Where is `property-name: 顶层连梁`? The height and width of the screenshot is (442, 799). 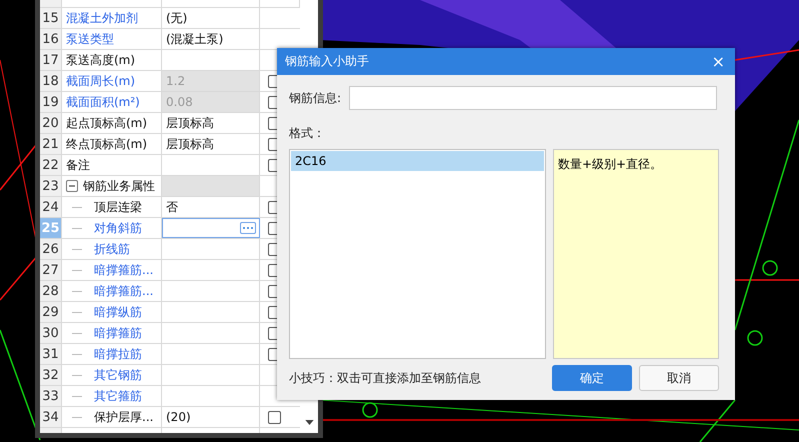
property-name: 顶层连梁 is located at coordinates (118, 207).